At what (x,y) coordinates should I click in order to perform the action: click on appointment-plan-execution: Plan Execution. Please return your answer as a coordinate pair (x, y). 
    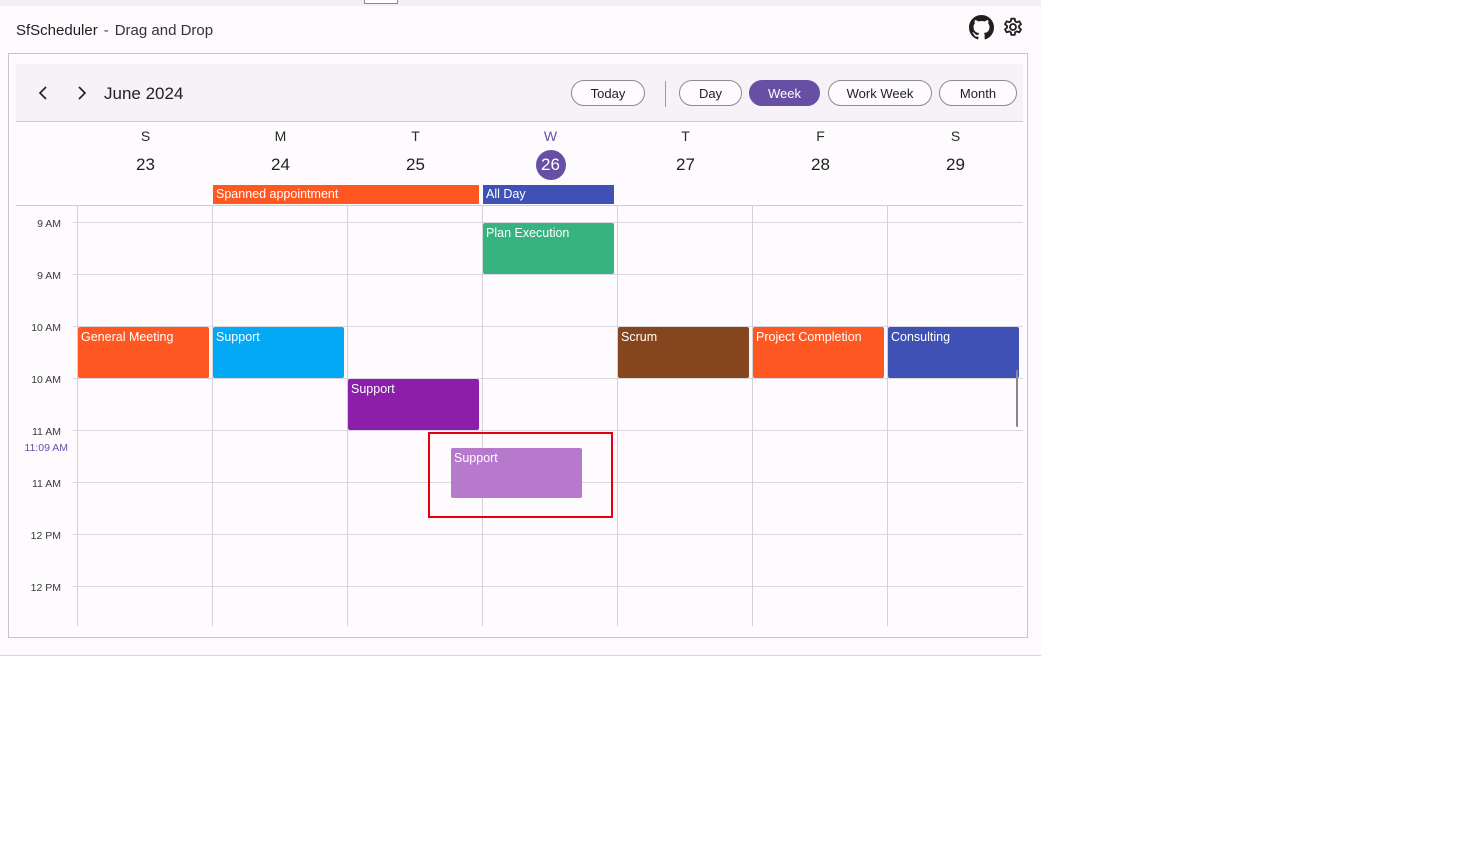
    Looking at the image, I should click on (548, 248).